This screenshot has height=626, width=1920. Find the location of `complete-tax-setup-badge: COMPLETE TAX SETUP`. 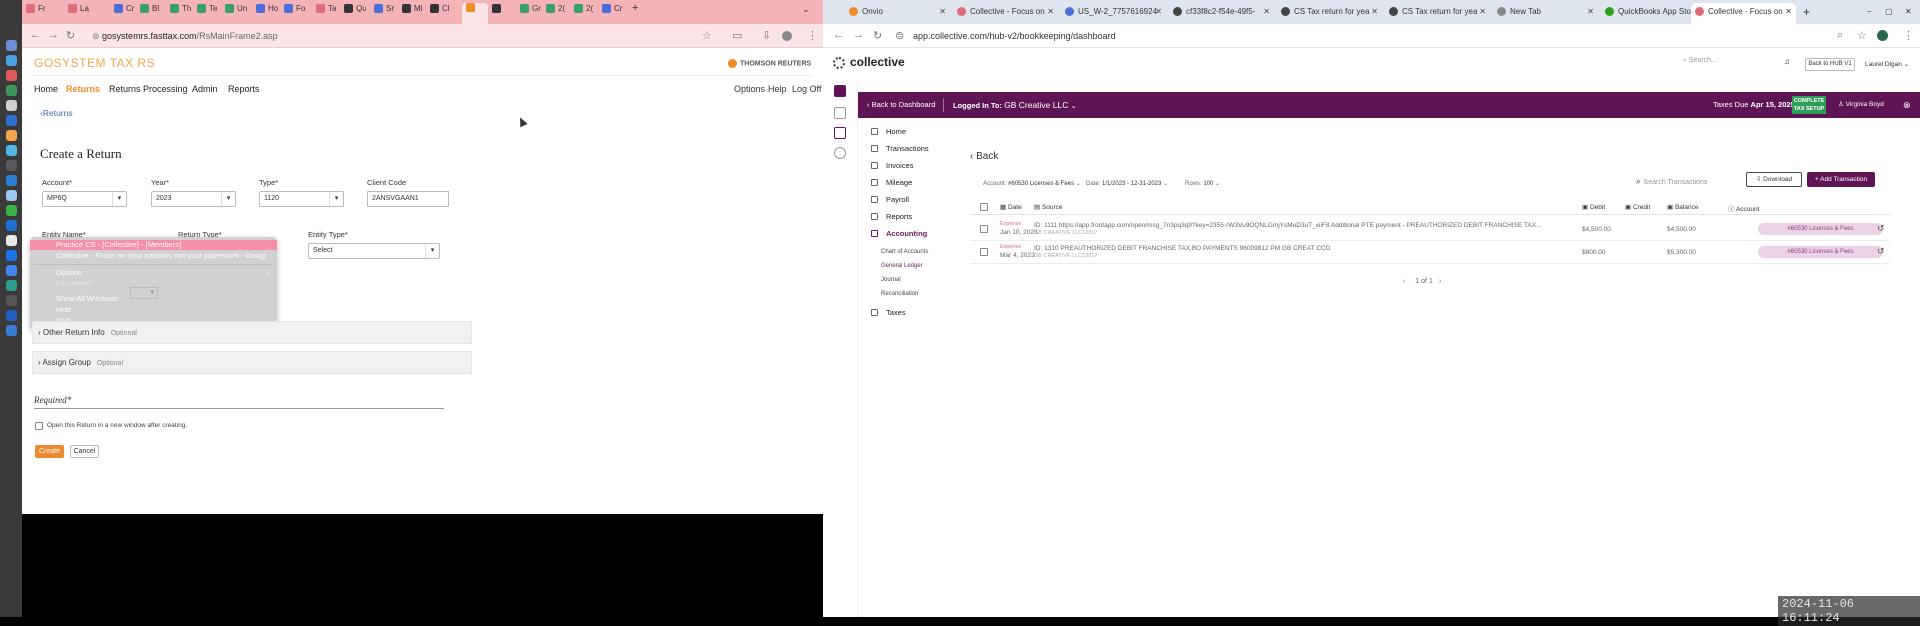

complete-tax-setup-badge: COMPLETE TAX SETUP is located at coordinates (1809, 105).